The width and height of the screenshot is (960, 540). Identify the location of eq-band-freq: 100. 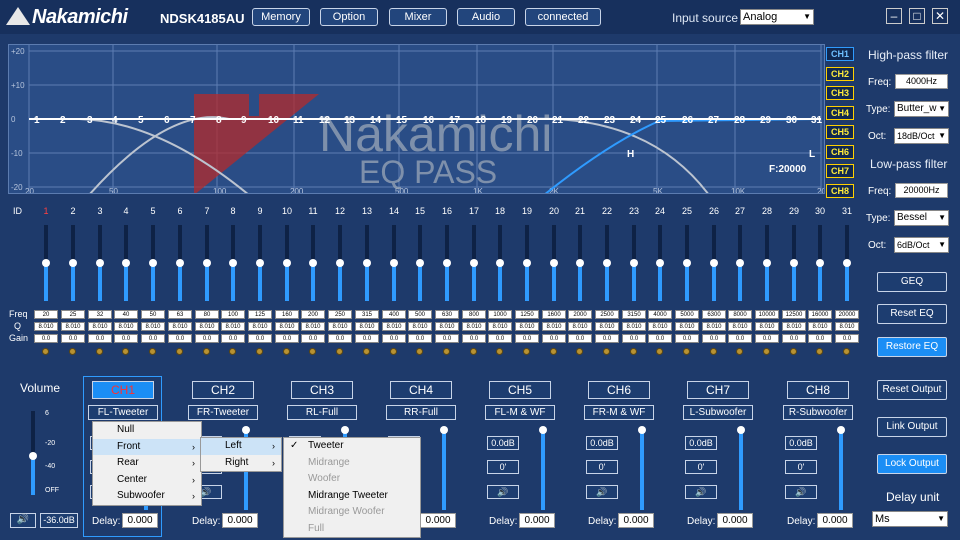
(233, 314).